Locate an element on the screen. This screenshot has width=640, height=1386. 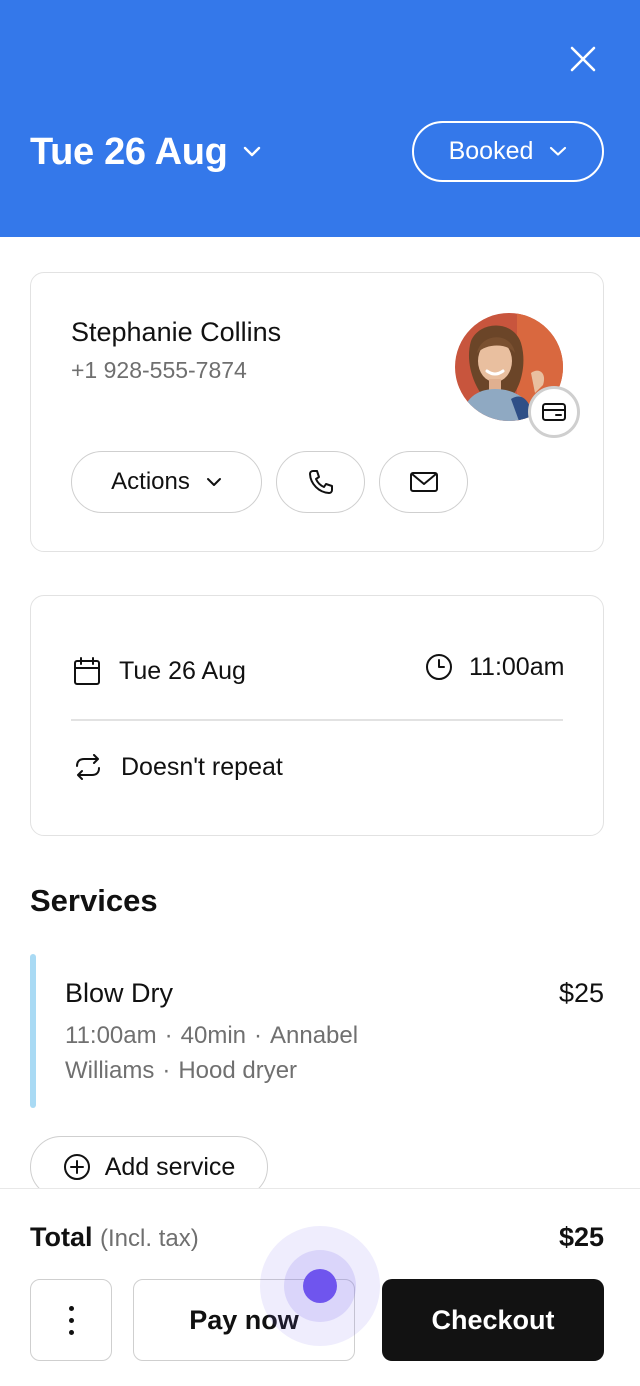
service-color-bar is located at coordinates (33, 1031).